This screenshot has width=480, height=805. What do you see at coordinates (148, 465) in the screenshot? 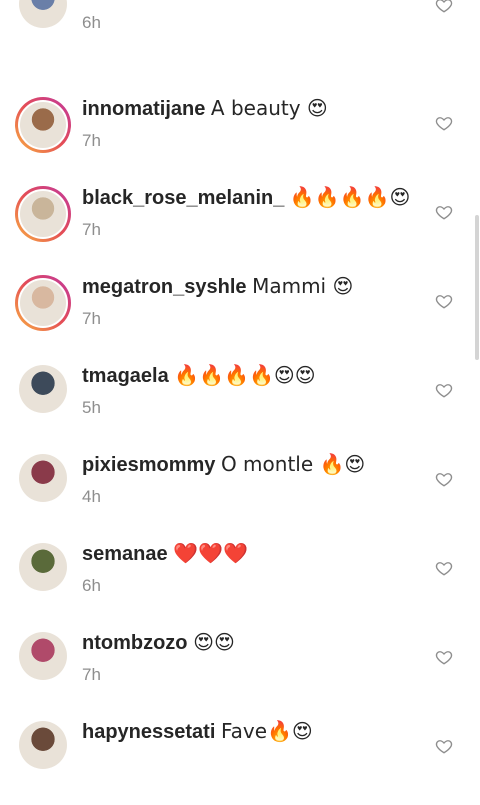
I see `username-link: pixiesmommy` at bounding box center [148, 465].